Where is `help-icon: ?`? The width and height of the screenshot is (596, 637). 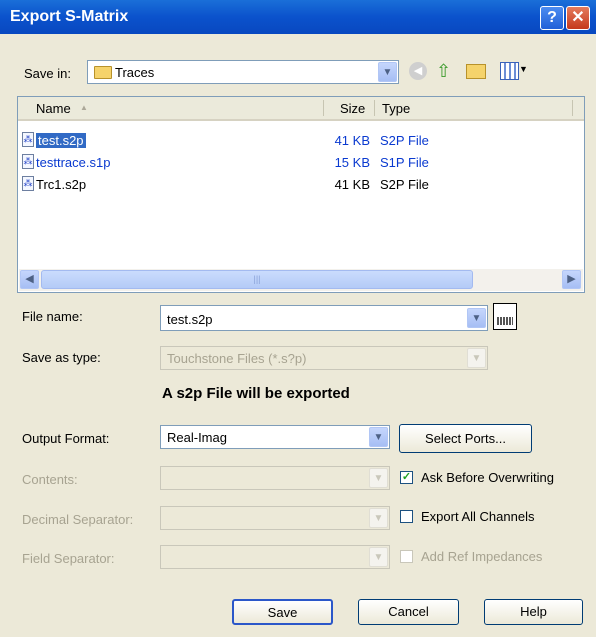 help-icon: ? is located at coordinates (552, 18).